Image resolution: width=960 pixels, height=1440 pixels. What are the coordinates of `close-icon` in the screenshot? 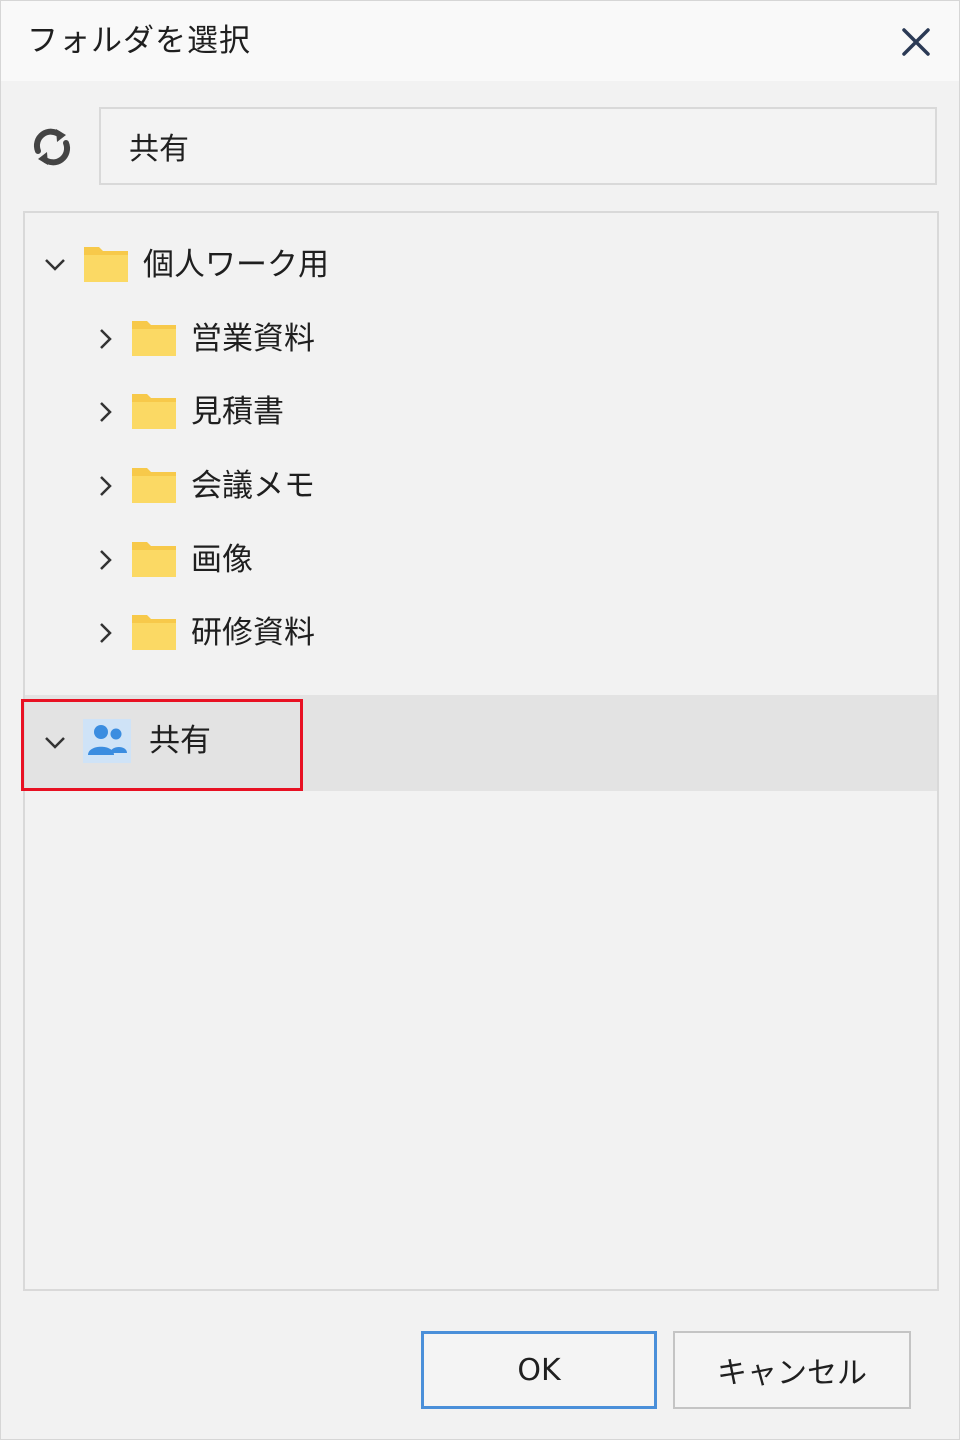 It's located at (916, 42).